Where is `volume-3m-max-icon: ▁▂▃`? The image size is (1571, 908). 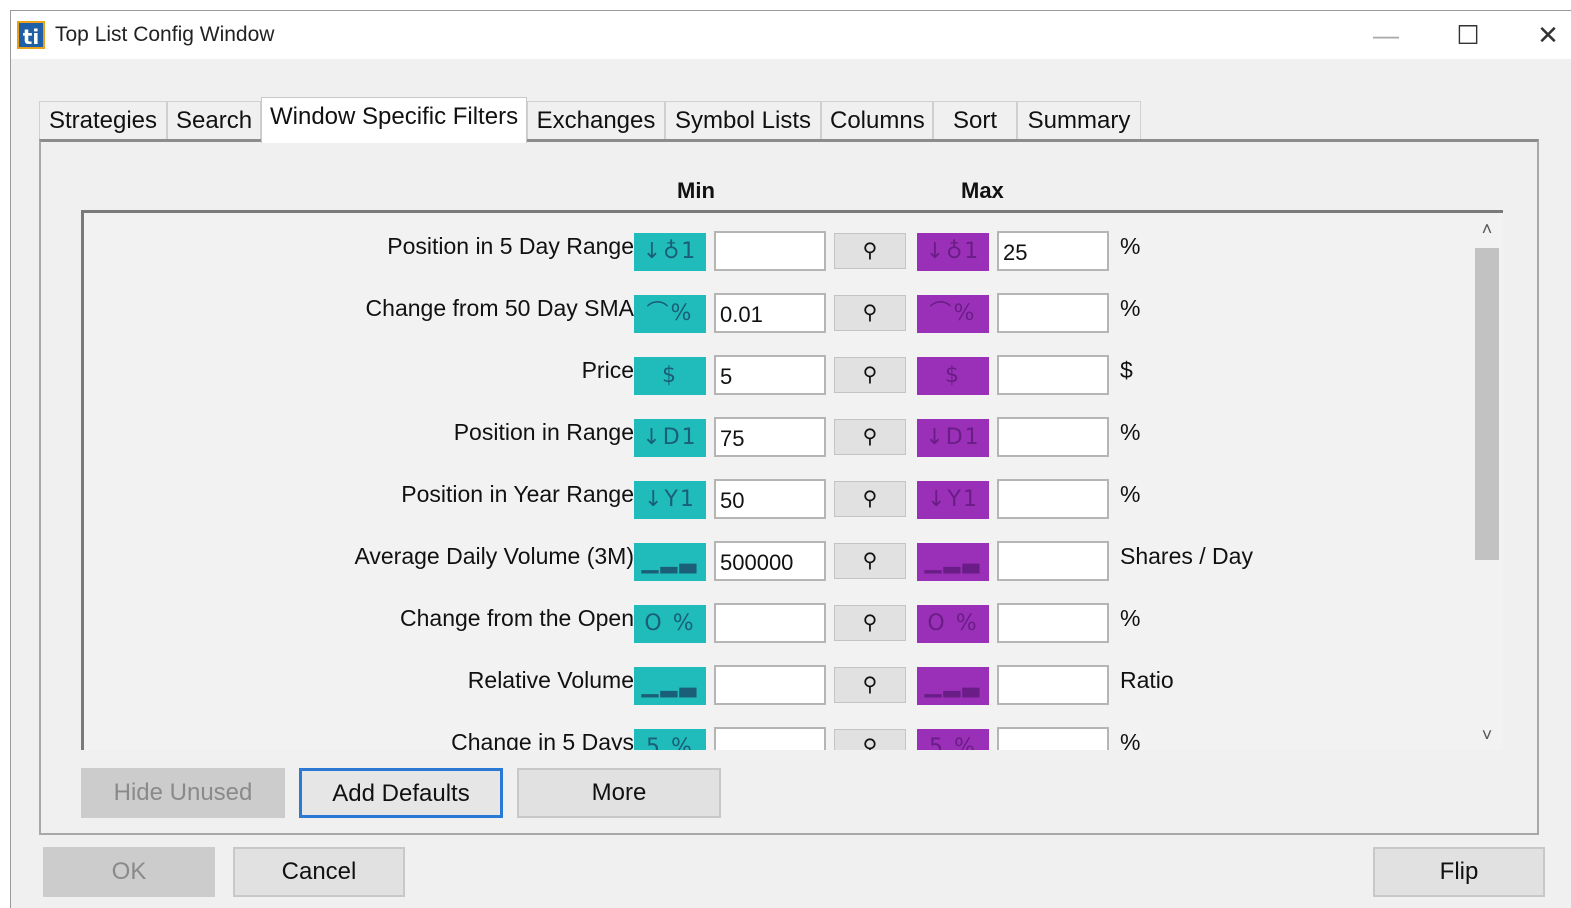
volume-3m-max-icon: ▁▂▃ is located at coordinates (953, 562).